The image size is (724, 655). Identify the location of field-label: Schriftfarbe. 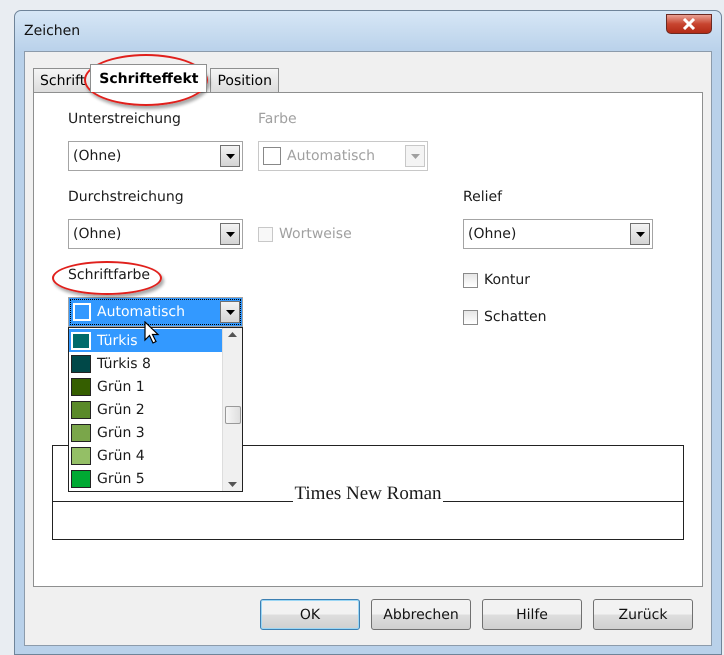
(109, 277).